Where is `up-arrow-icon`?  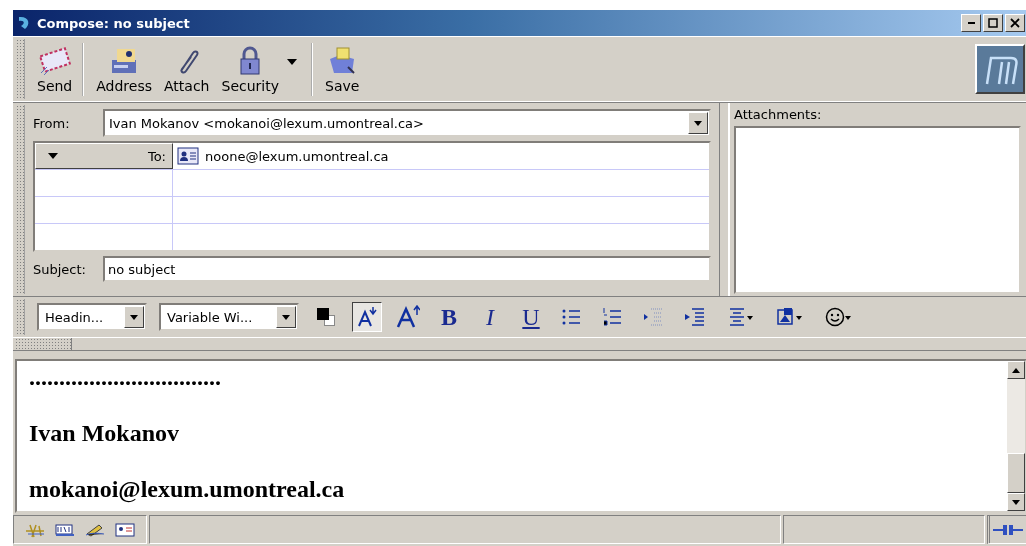
up-arrow-icon is located at coordinates (1016, 370).